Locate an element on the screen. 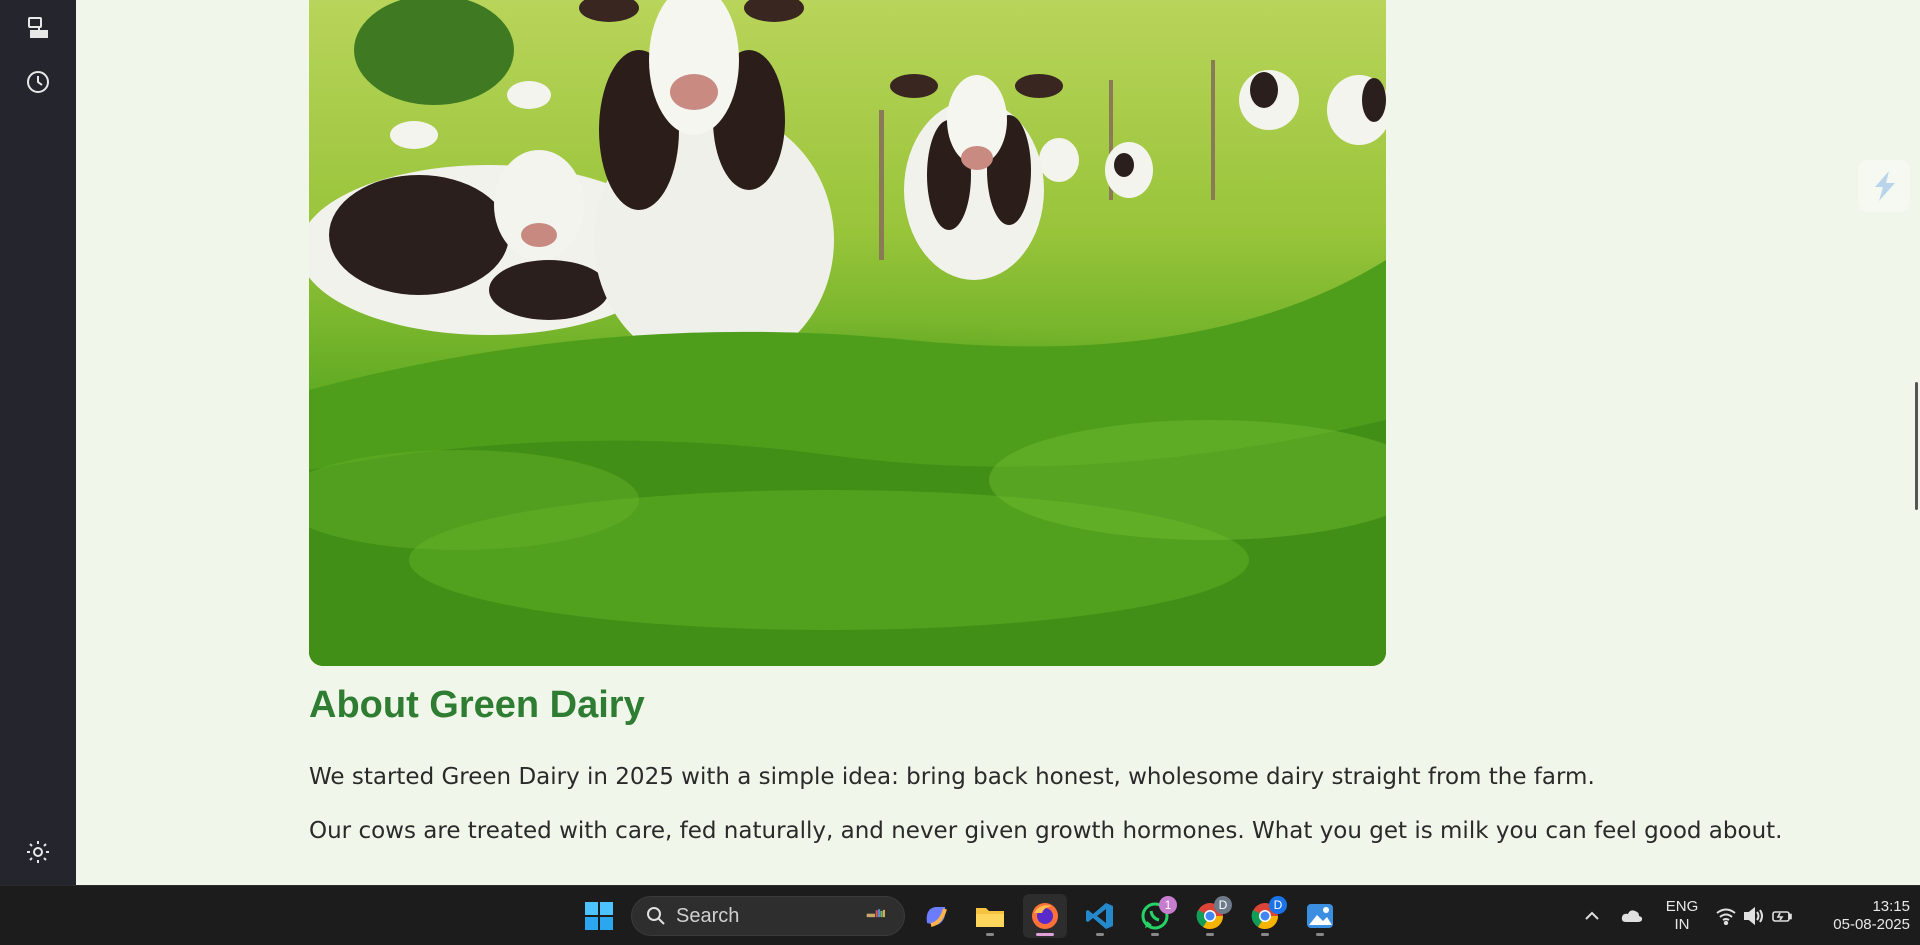 The height and width of the screenshot is (945, 1920). search-label: Search is located at coordinates (708, 915).